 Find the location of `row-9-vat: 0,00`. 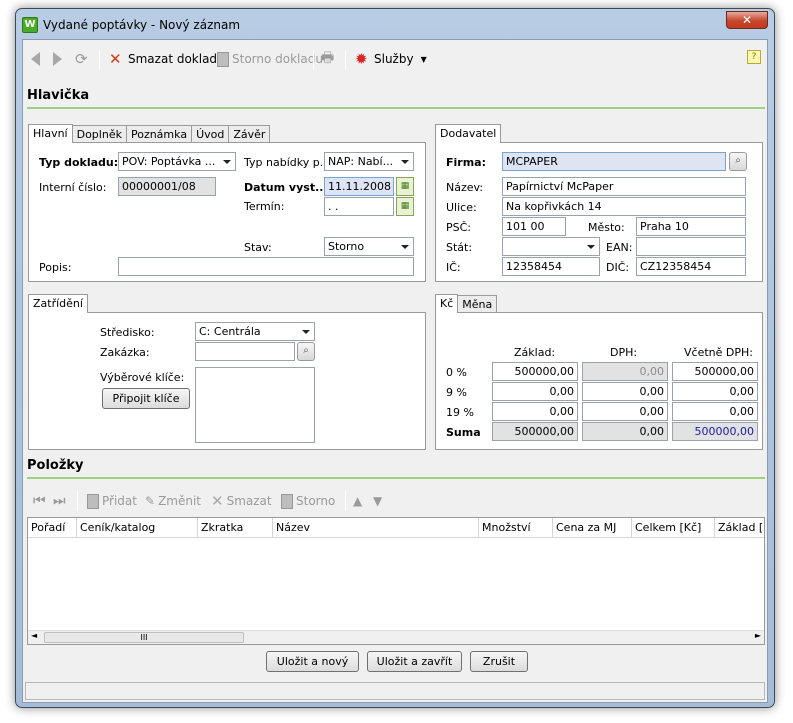

row-9-vat: 0,00 is located at coordinates (625, 391).